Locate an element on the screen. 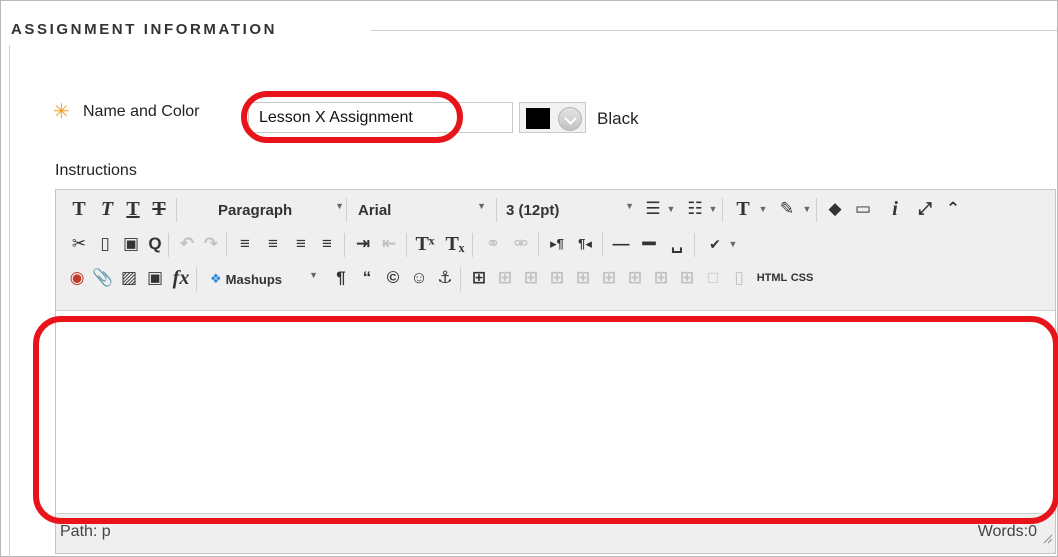  spellcheck-icon: ✔ is located at coordinates (715, 244).